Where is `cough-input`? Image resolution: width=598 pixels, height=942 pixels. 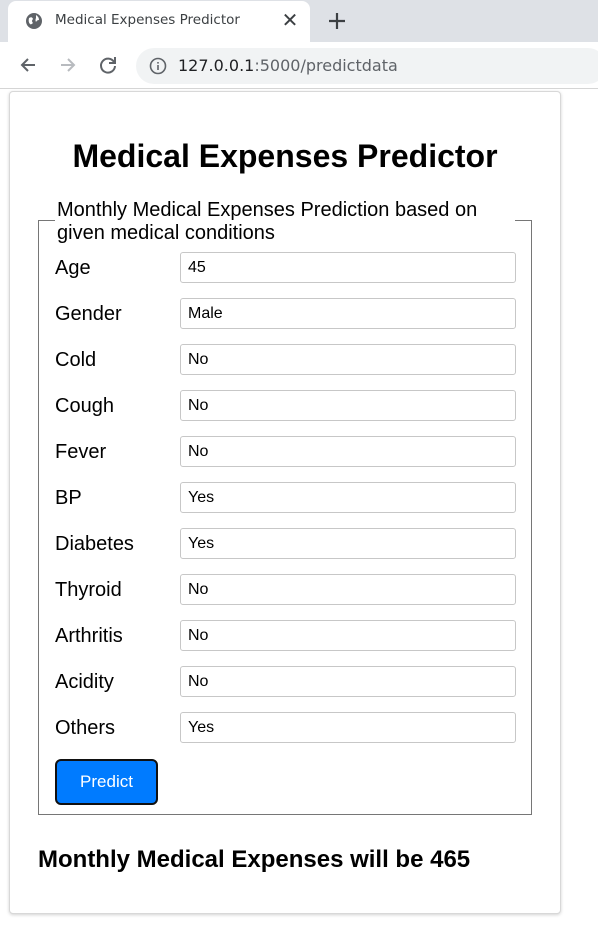 cough-input is located at coordinates (348, 405).